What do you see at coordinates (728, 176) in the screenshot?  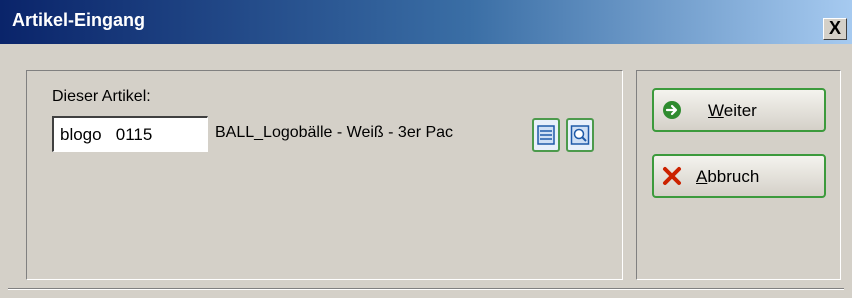 I see `abbruch-label: Abbruch` at bounding box center [728, 176].